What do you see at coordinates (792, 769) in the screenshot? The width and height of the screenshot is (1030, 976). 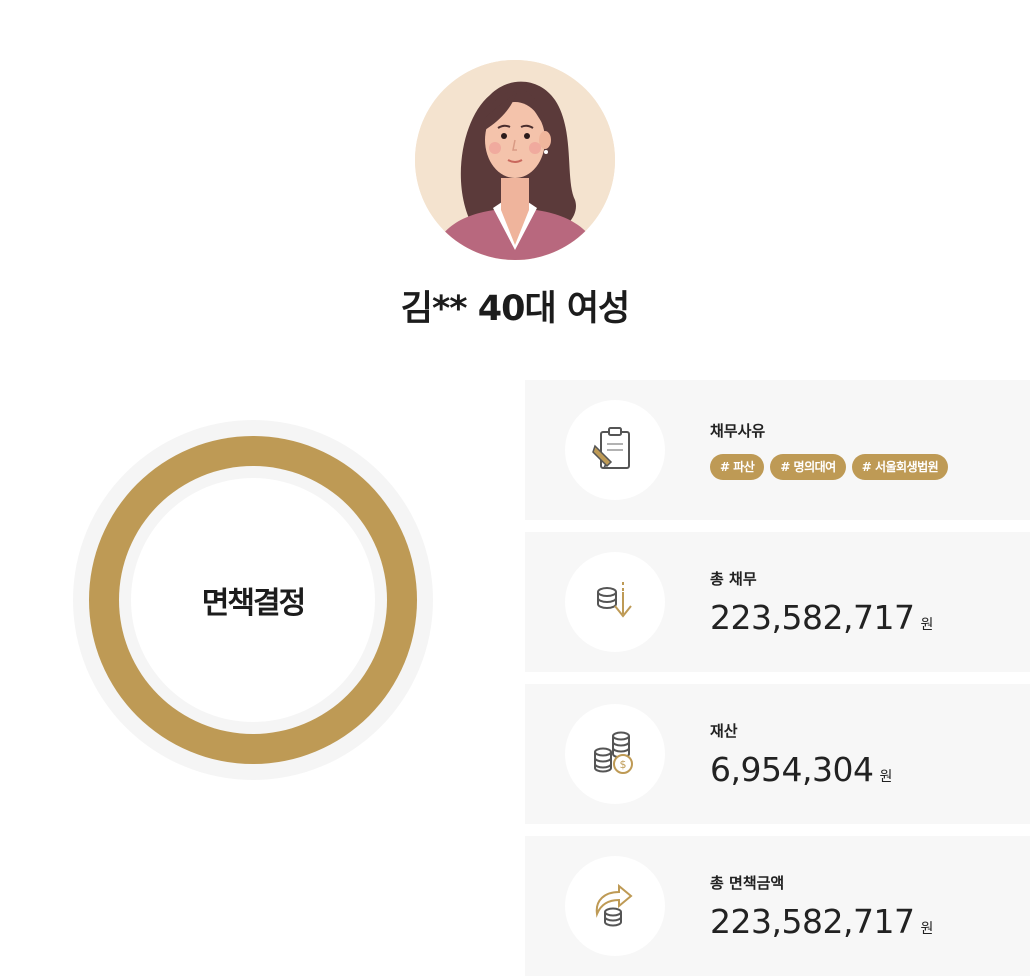 I see `assets-value: 6,954,304` at bounding box center [792, 769].